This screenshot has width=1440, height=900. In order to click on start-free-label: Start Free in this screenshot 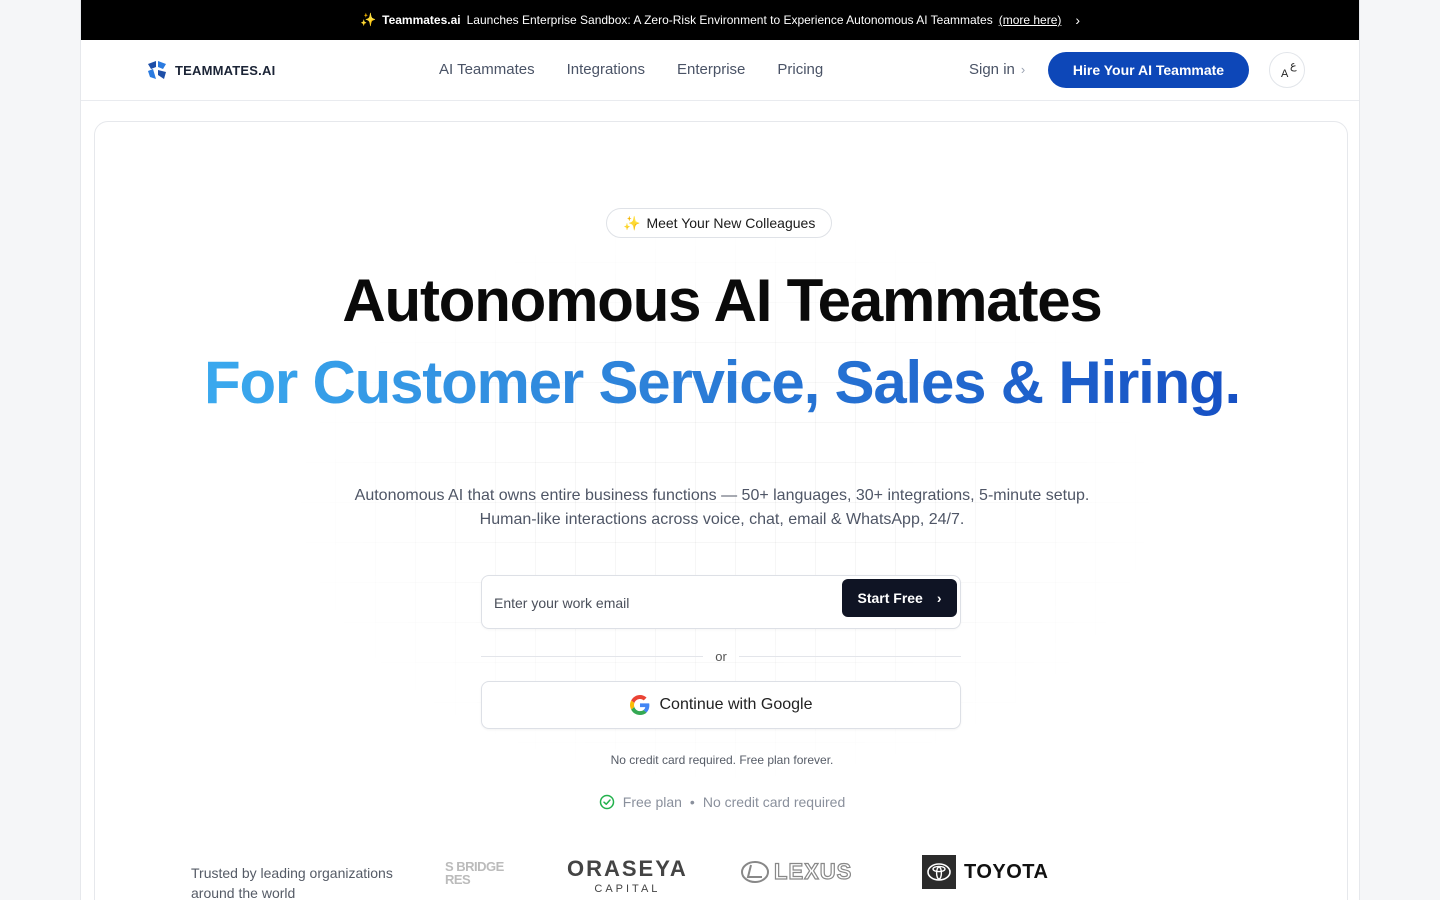, I will do `click(890, 598)`.